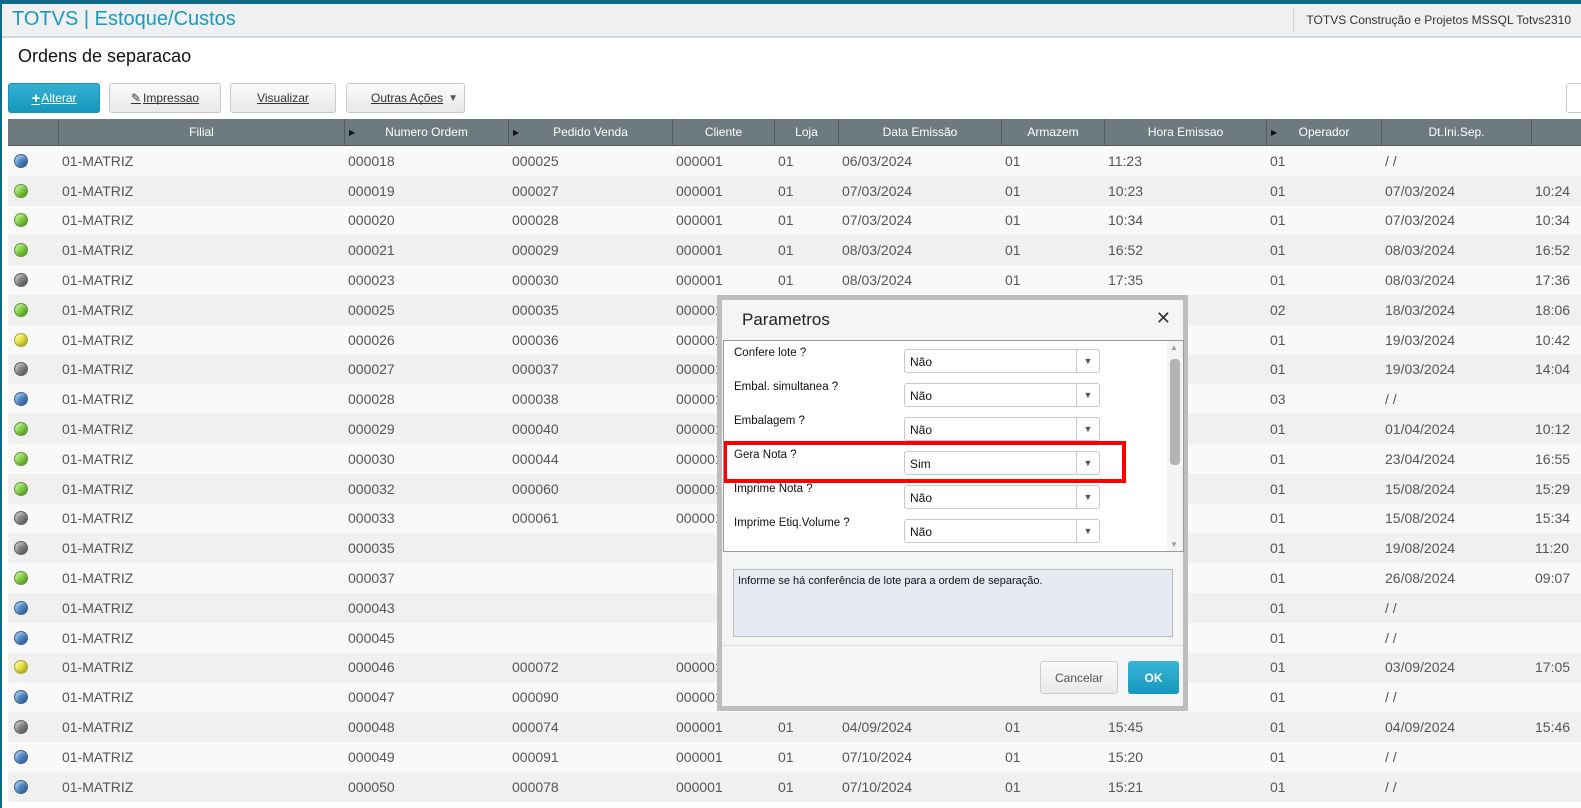 This screenshot has height=808, width=1581. I want to click on side-button, so click(1573, 98).